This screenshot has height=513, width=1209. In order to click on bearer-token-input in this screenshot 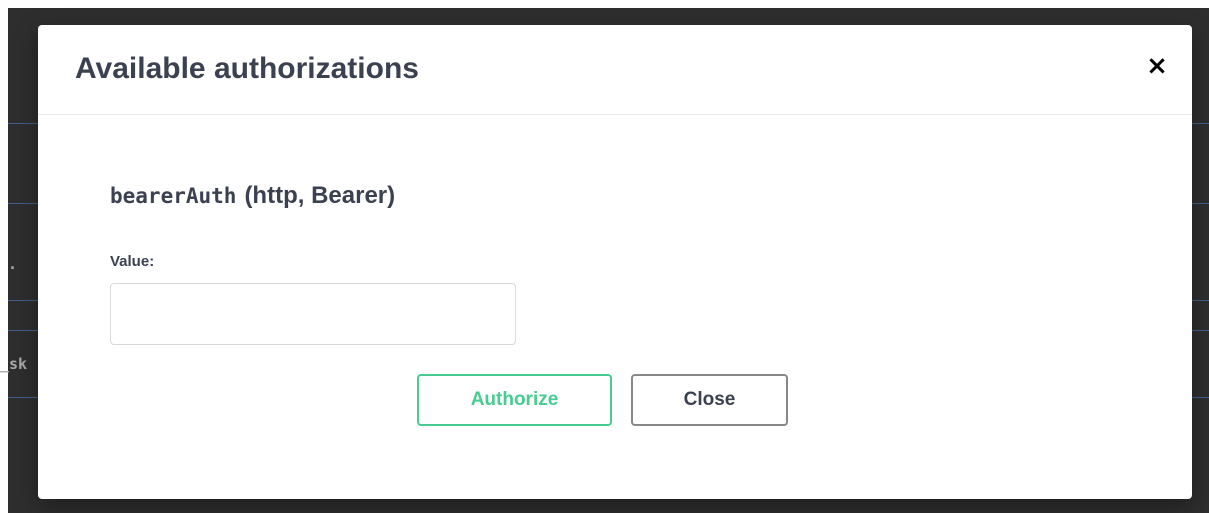, I will do `click(313, 314)`.